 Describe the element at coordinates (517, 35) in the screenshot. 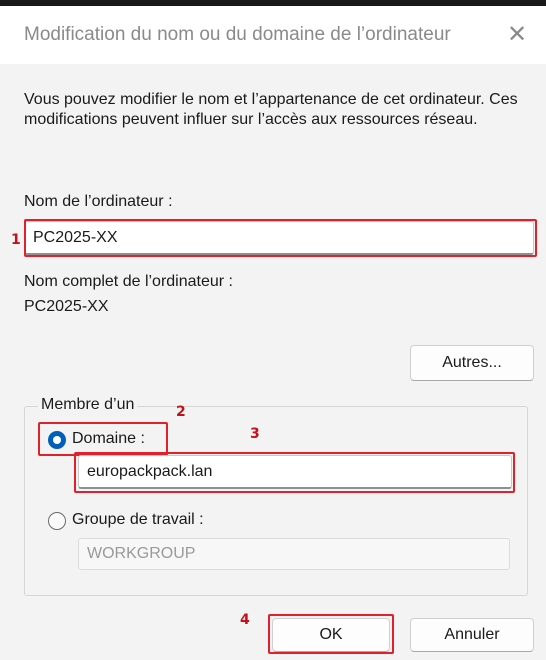

I see `close-icon: ✕` at that location.